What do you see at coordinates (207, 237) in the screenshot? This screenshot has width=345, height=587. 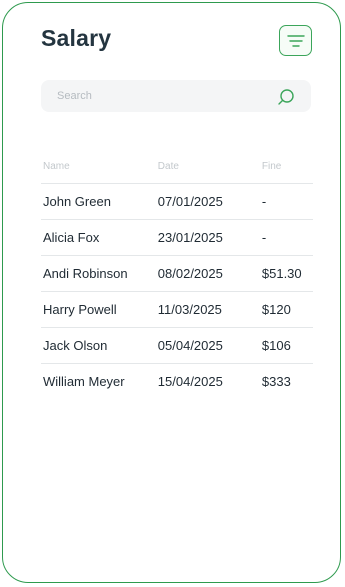 I see `cell-date: 23/01/2025` at bounding box center [207, 237].